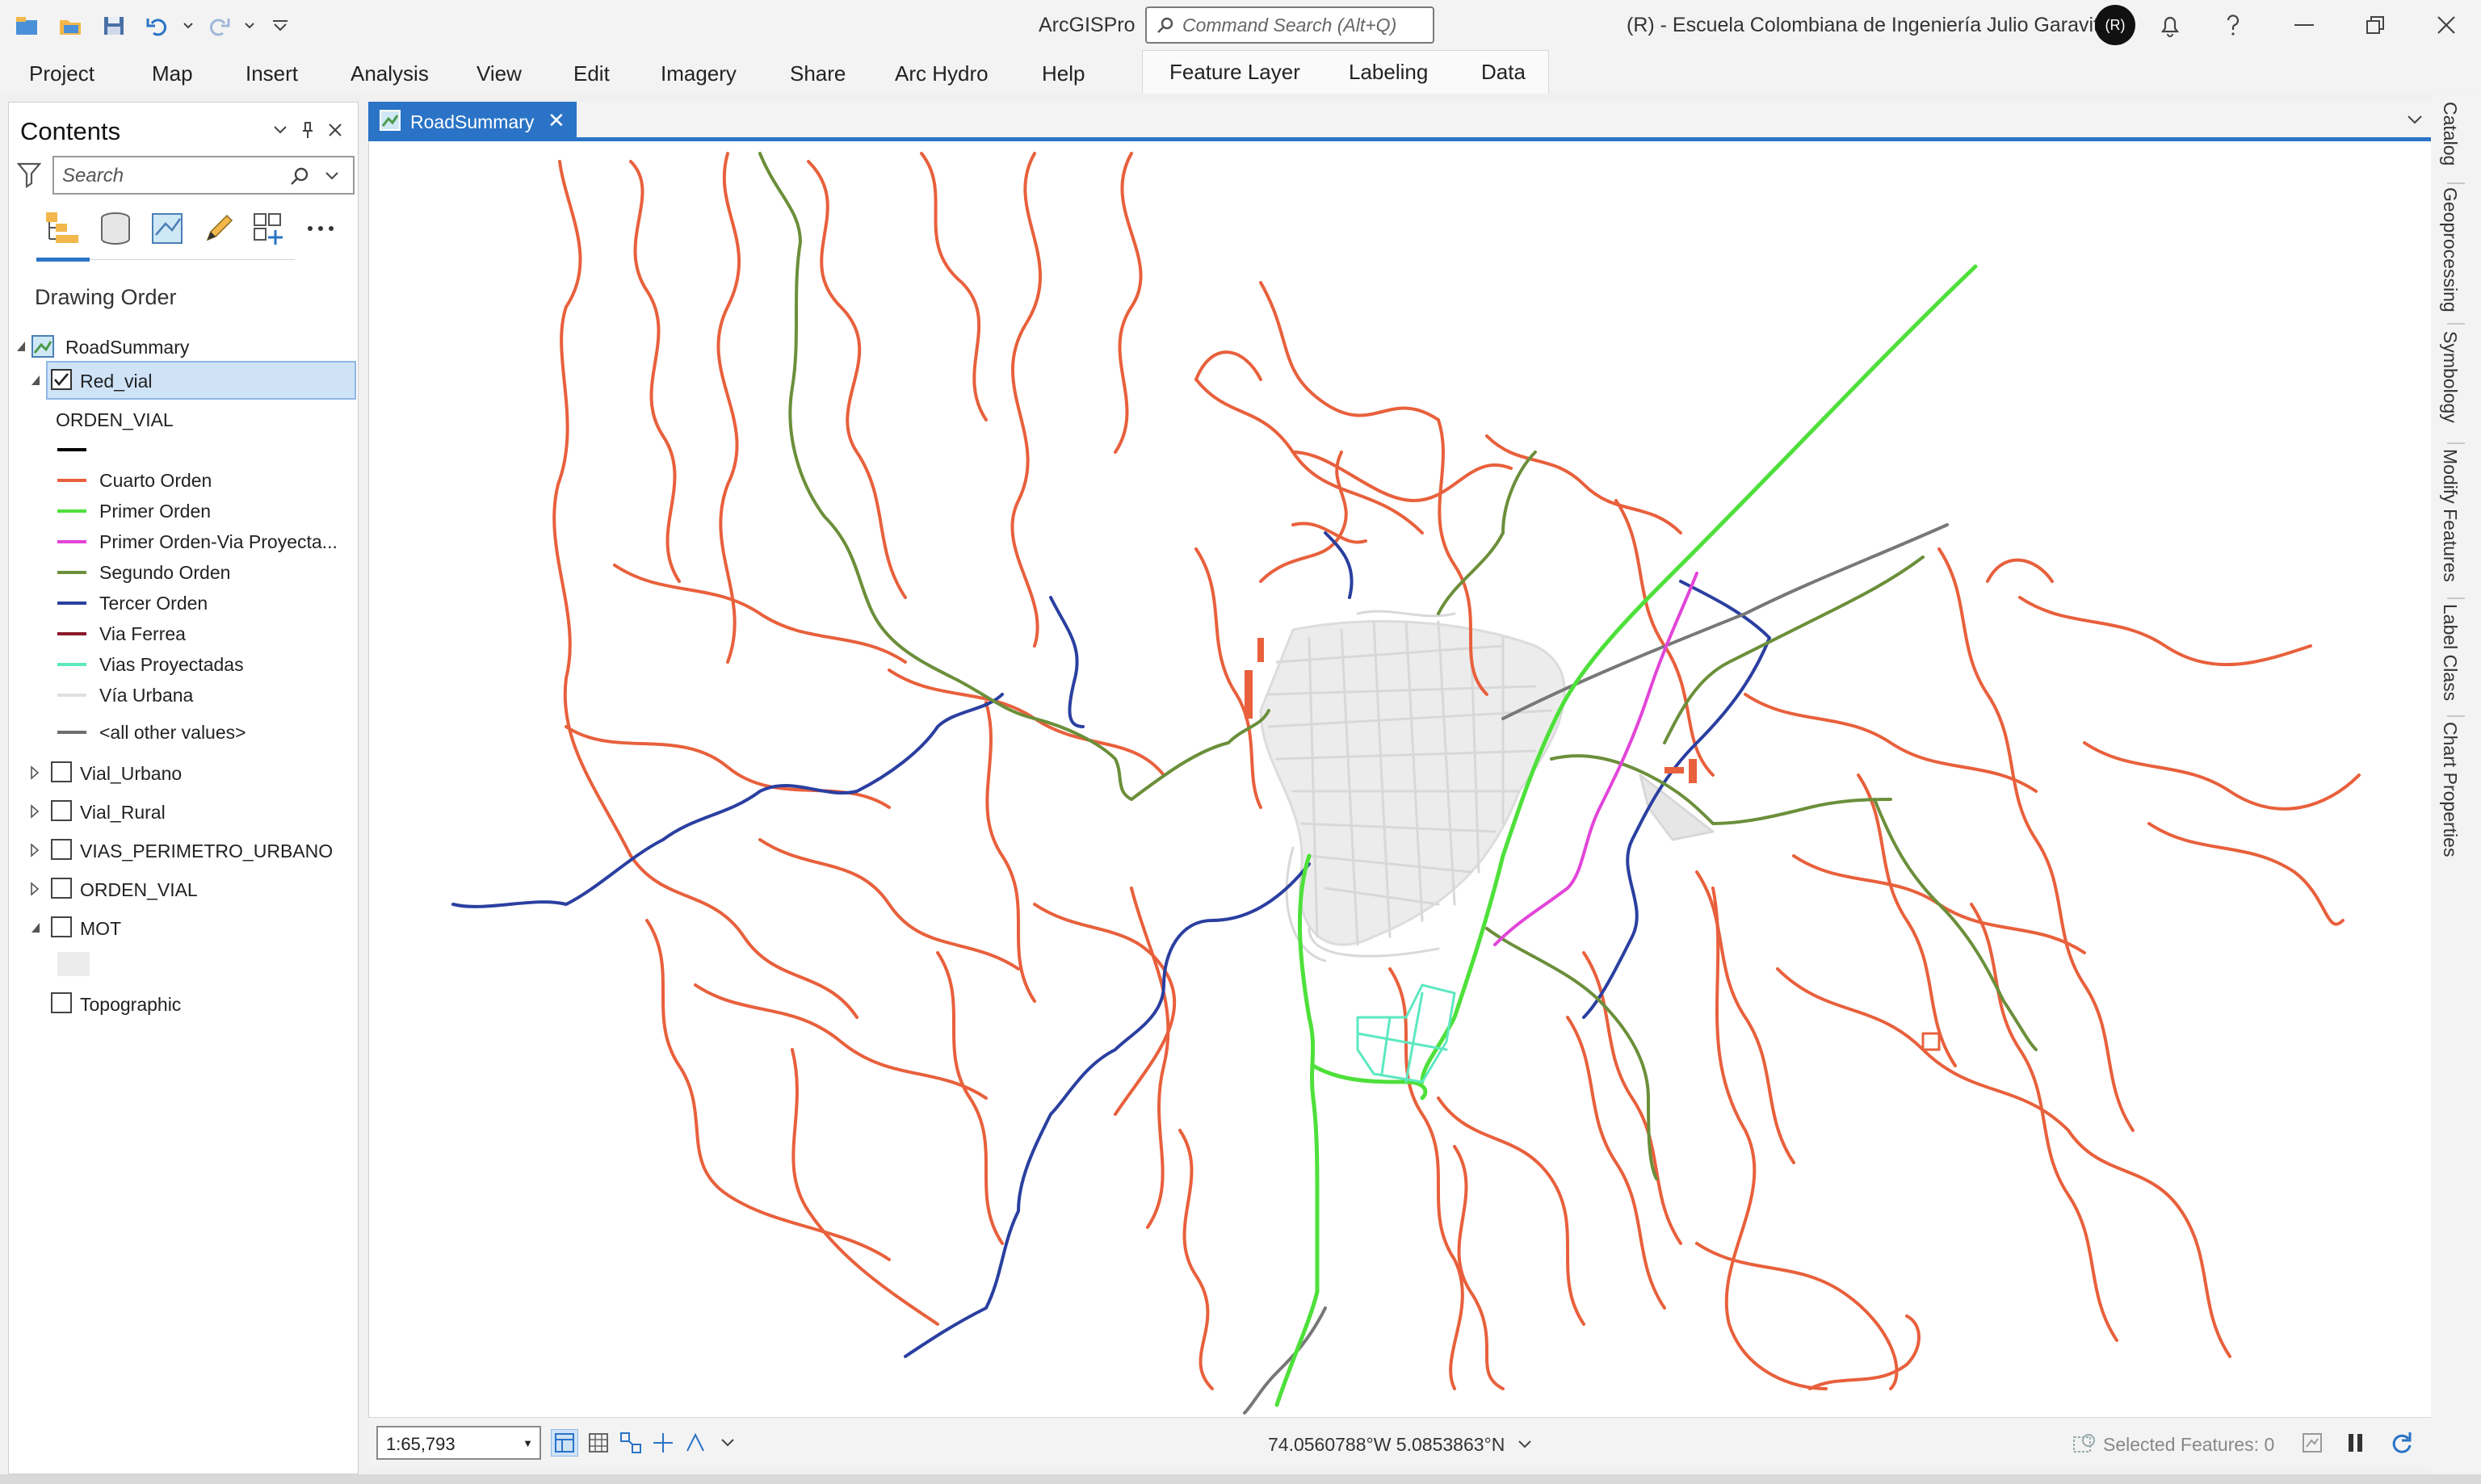 The height and width of the screenshot is (1484, 2481). Describe the element at coordinates (2450, 134) in the screenshot. I see `dock-tab-catalog: Catalog` at that location.